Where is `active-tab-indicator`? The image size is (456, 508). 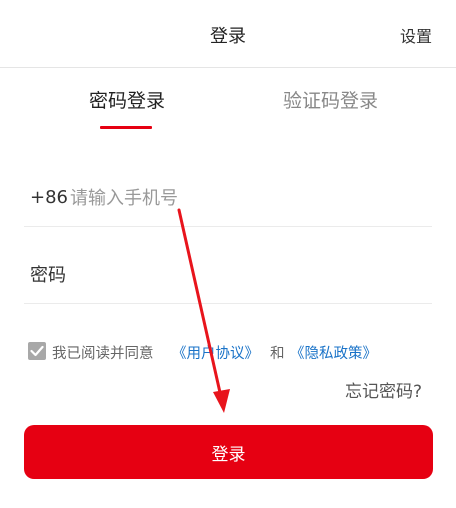
active-tab-indicator is located at coordinates (126, 127).